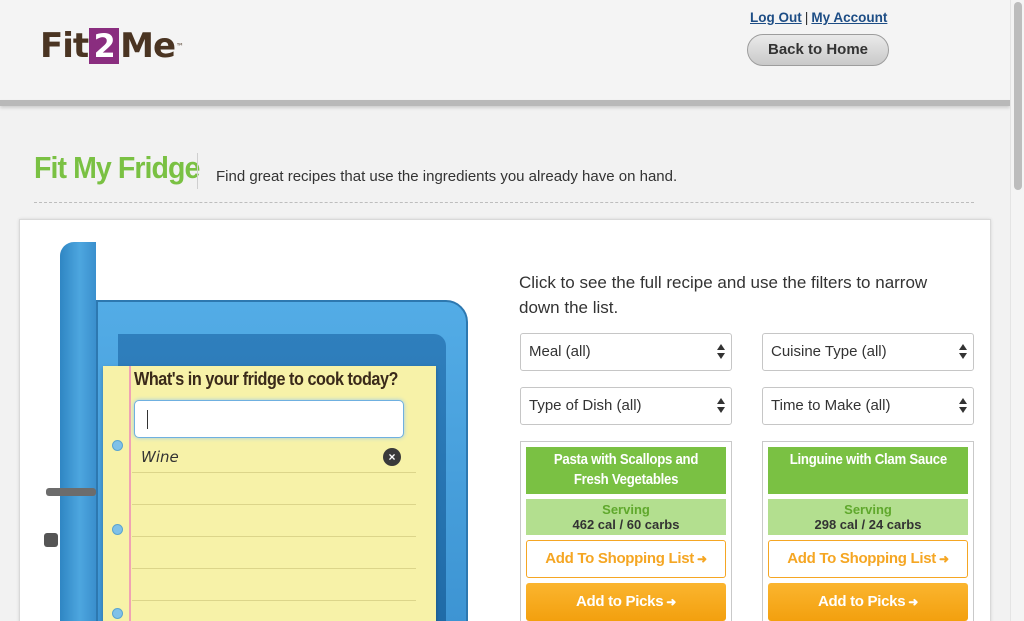 The height and width of the screenshot is (621, 1024). What do you see at coordinates (117, 167) in the screenshot?
I see `page-title: Fit My Fridge` at bounding box center [117, 167].